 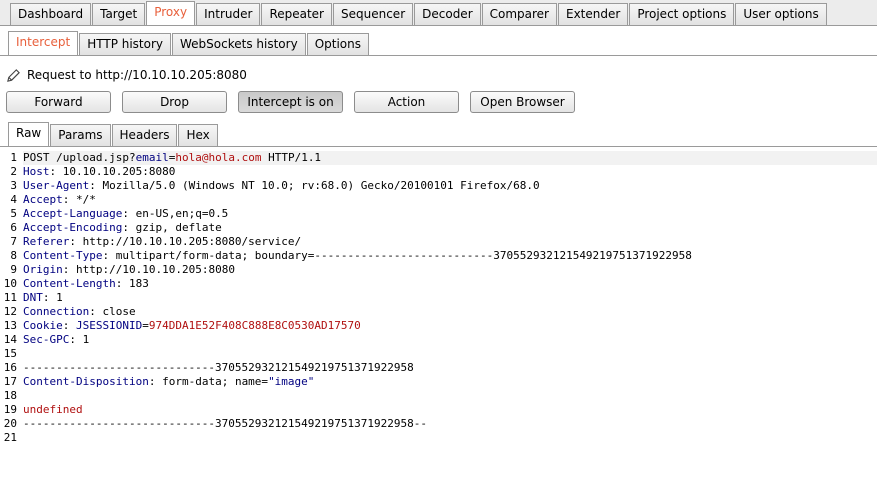 I want to click on tab-params: Params, so click(x=80, y=135).